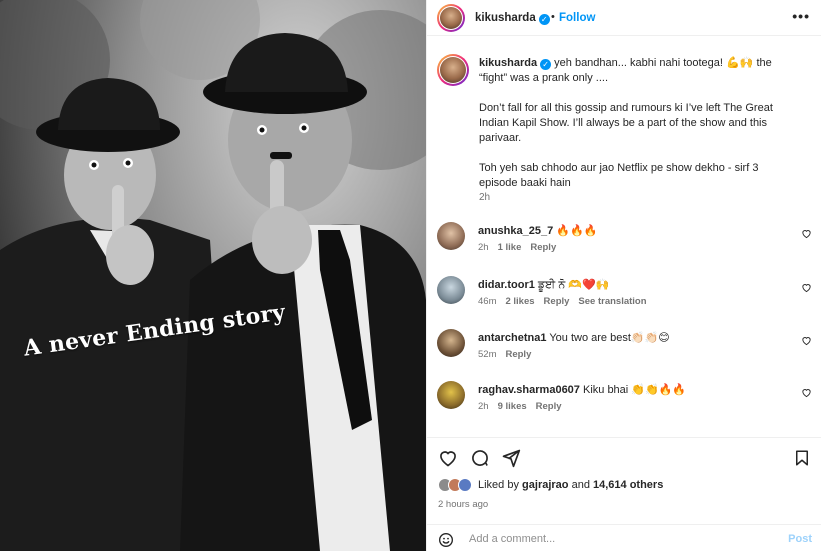 The width and height of the screenshot is (821, 551). I want to click on caption-username: kikusharda, so click(508, 63).